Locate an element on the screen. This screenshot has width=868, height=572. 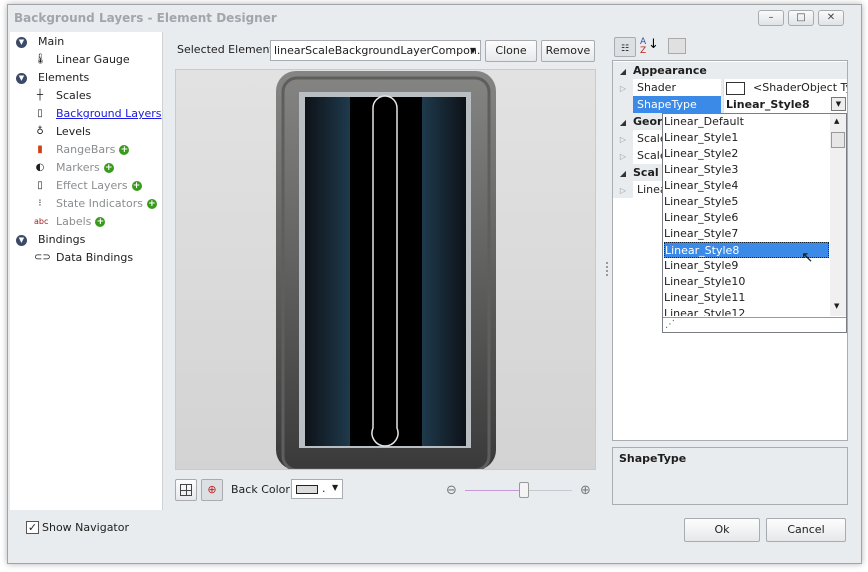
tree-item-label: Labels is located at coordinates (74, 221).